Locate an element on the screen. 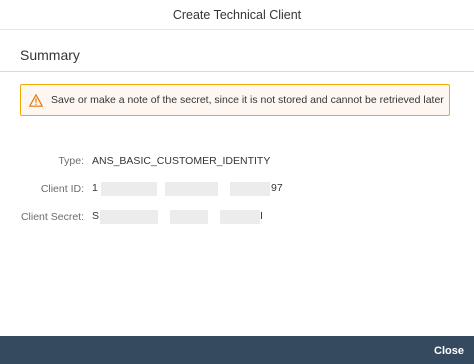 The width and height of the screenshot is (474, 364). close-button: Close is located at coordinates (449, 351).